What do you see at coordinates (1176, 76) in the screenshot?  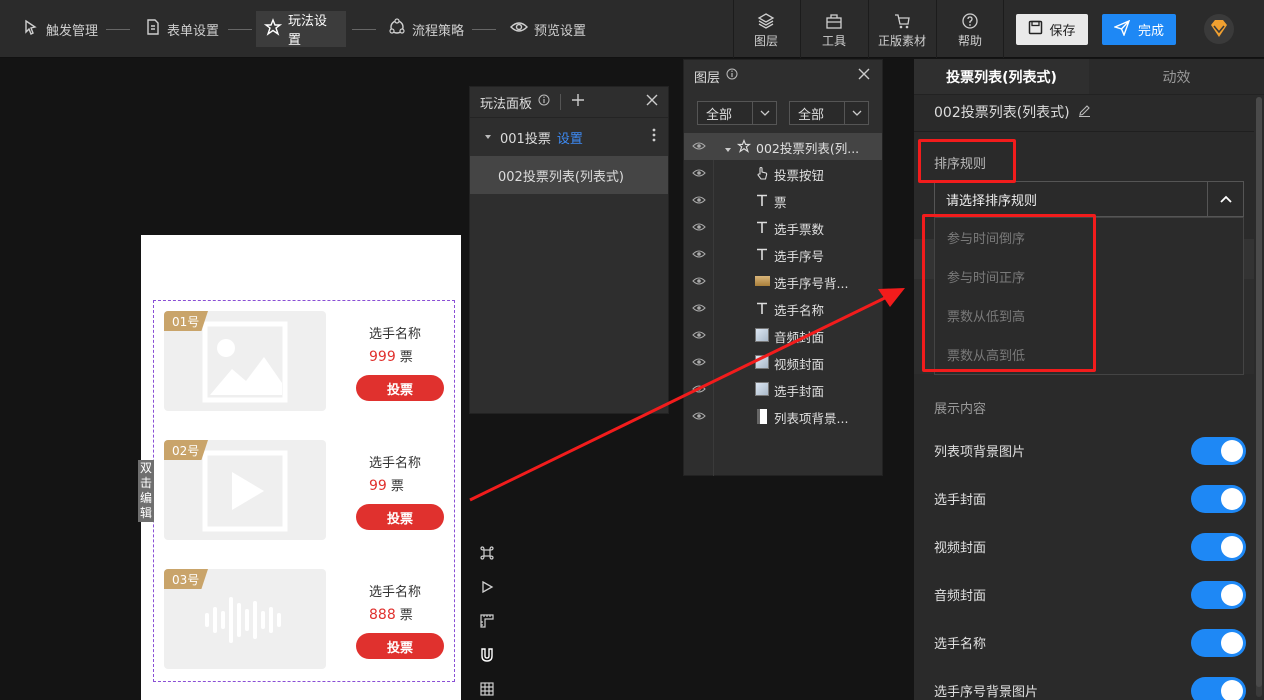 I see `tab-animation: 动效` at bounding box center [1176, 76].